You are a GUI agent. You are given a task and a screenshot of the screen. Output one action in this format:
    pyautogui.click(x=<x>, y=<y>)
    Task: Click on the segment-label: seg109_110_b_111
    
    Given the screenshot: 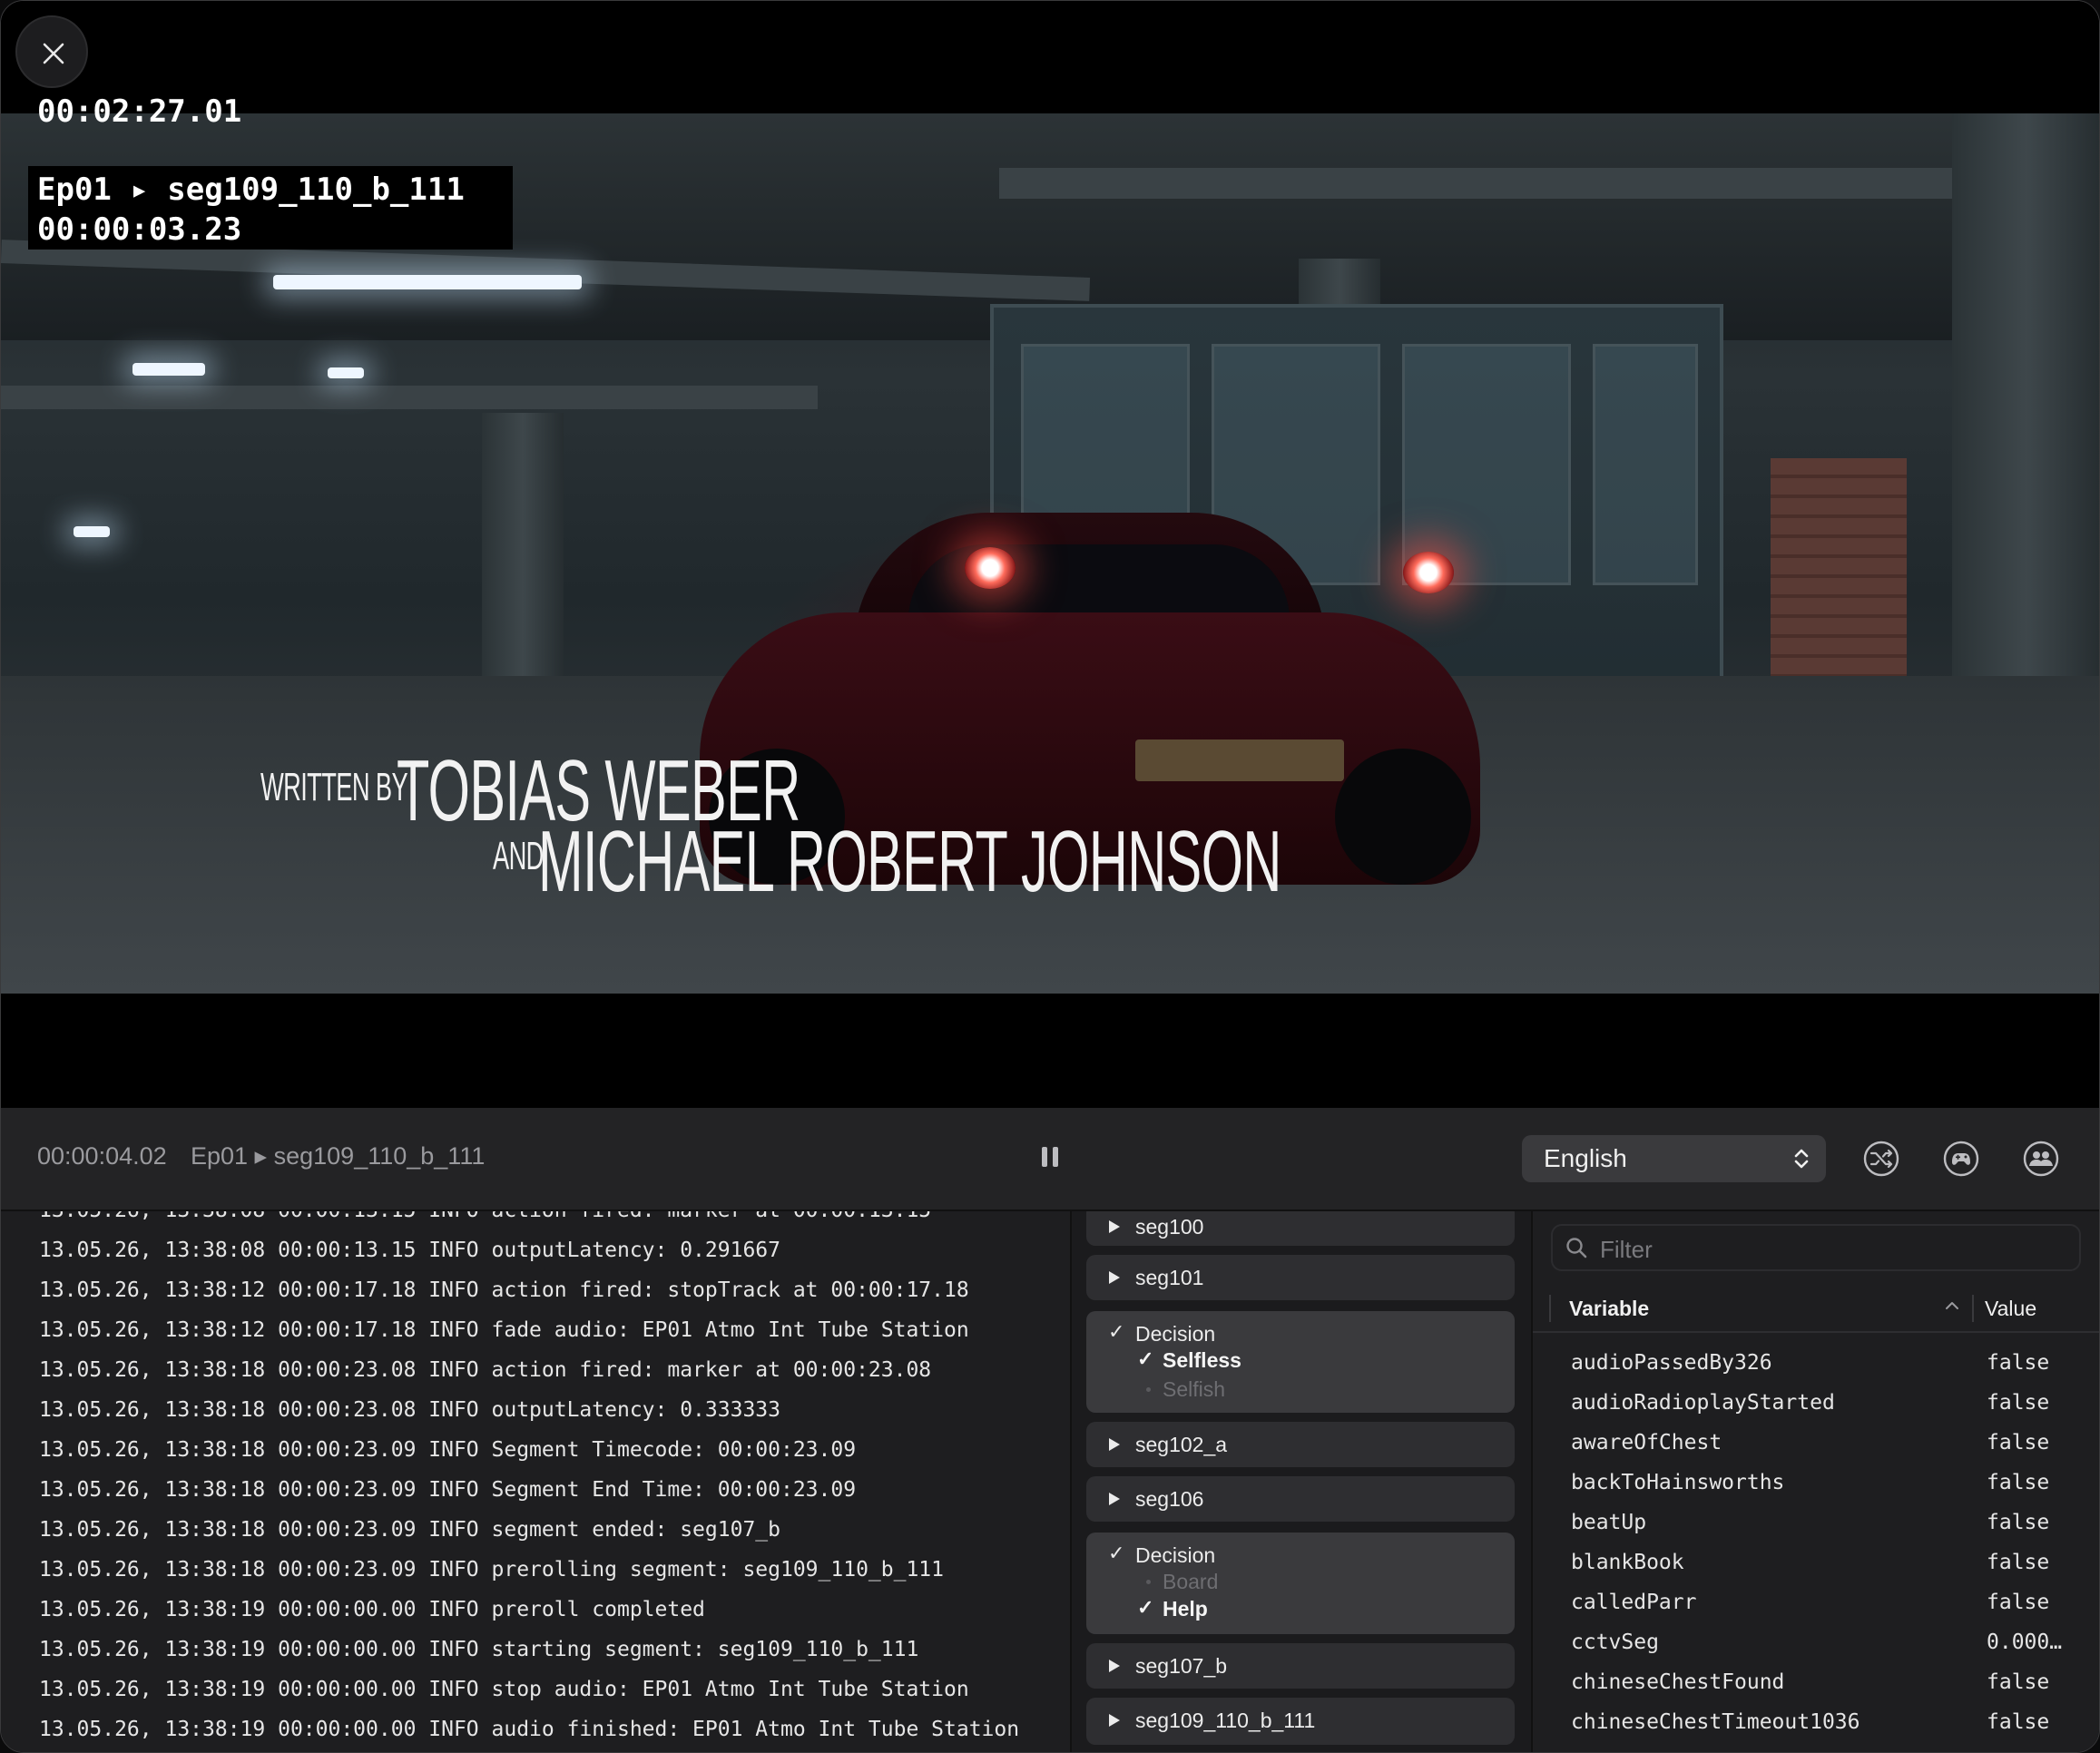 What is the action you would take?
    pyautogui.click(x=1225, y=1720)
    